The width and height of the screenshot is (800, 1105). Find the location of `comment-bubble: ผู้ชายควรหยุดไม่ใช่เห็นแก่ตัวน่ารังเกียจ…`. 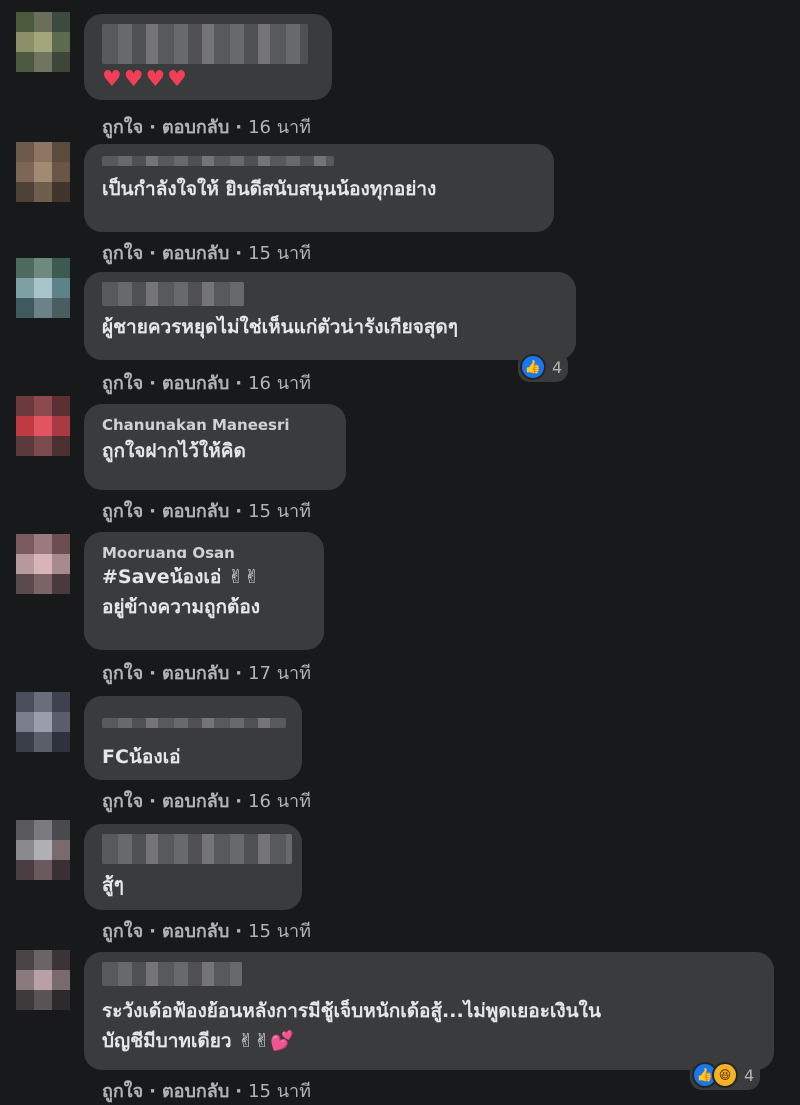

comment-bubble: ผู้ชายควรหยุดไม่ใช่เห็นแก่ตัวน่ารังเกียจ… is located at coordinates (330, 316).